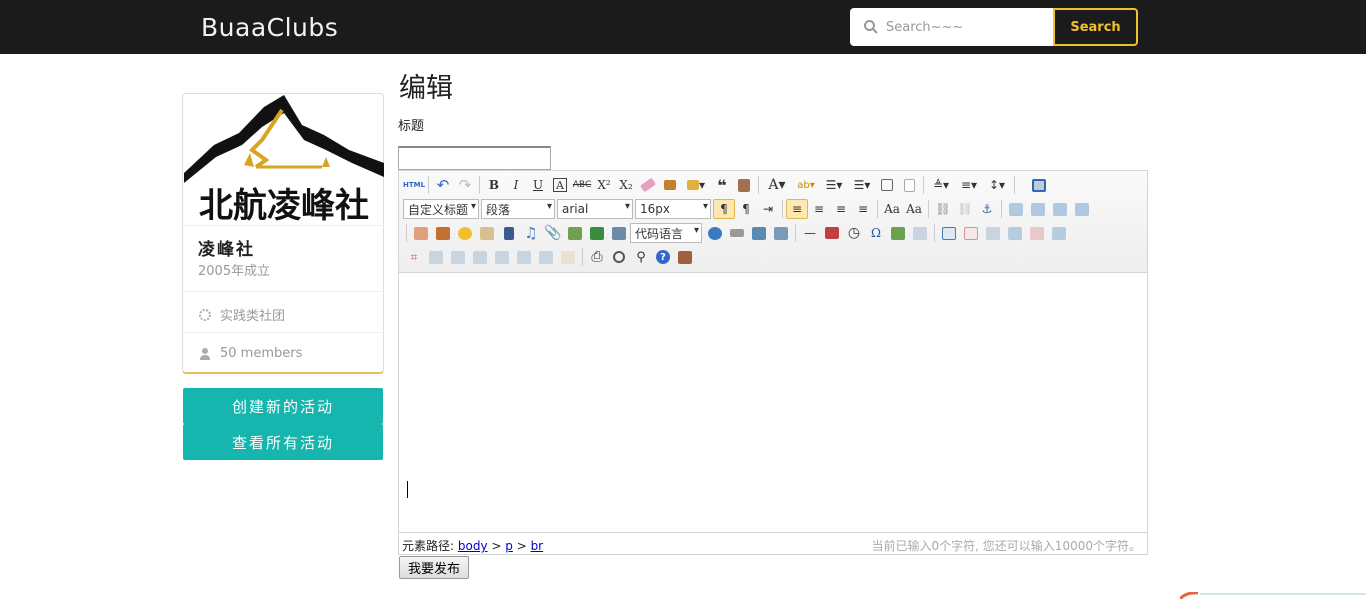 The height and width of the screenshot is (599, 1366). What do you see at coordinates (914, 209) in the screenshot?
I see `lowercase-icon: Aa` at bounding box center [914, 209].